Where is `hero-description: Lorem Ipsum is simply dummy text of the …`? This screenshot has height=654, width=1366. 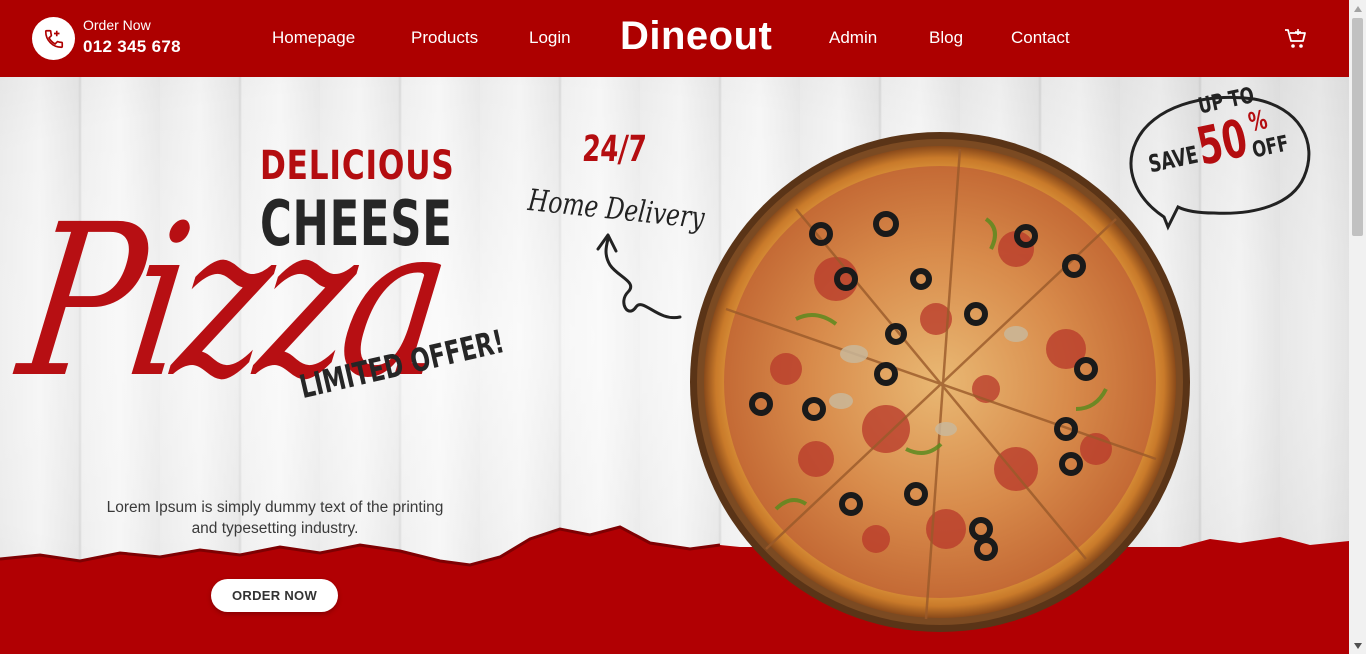
hero-description: Lorem Ipsum is simply dummy text of the … is located at coordinates (275, 518).